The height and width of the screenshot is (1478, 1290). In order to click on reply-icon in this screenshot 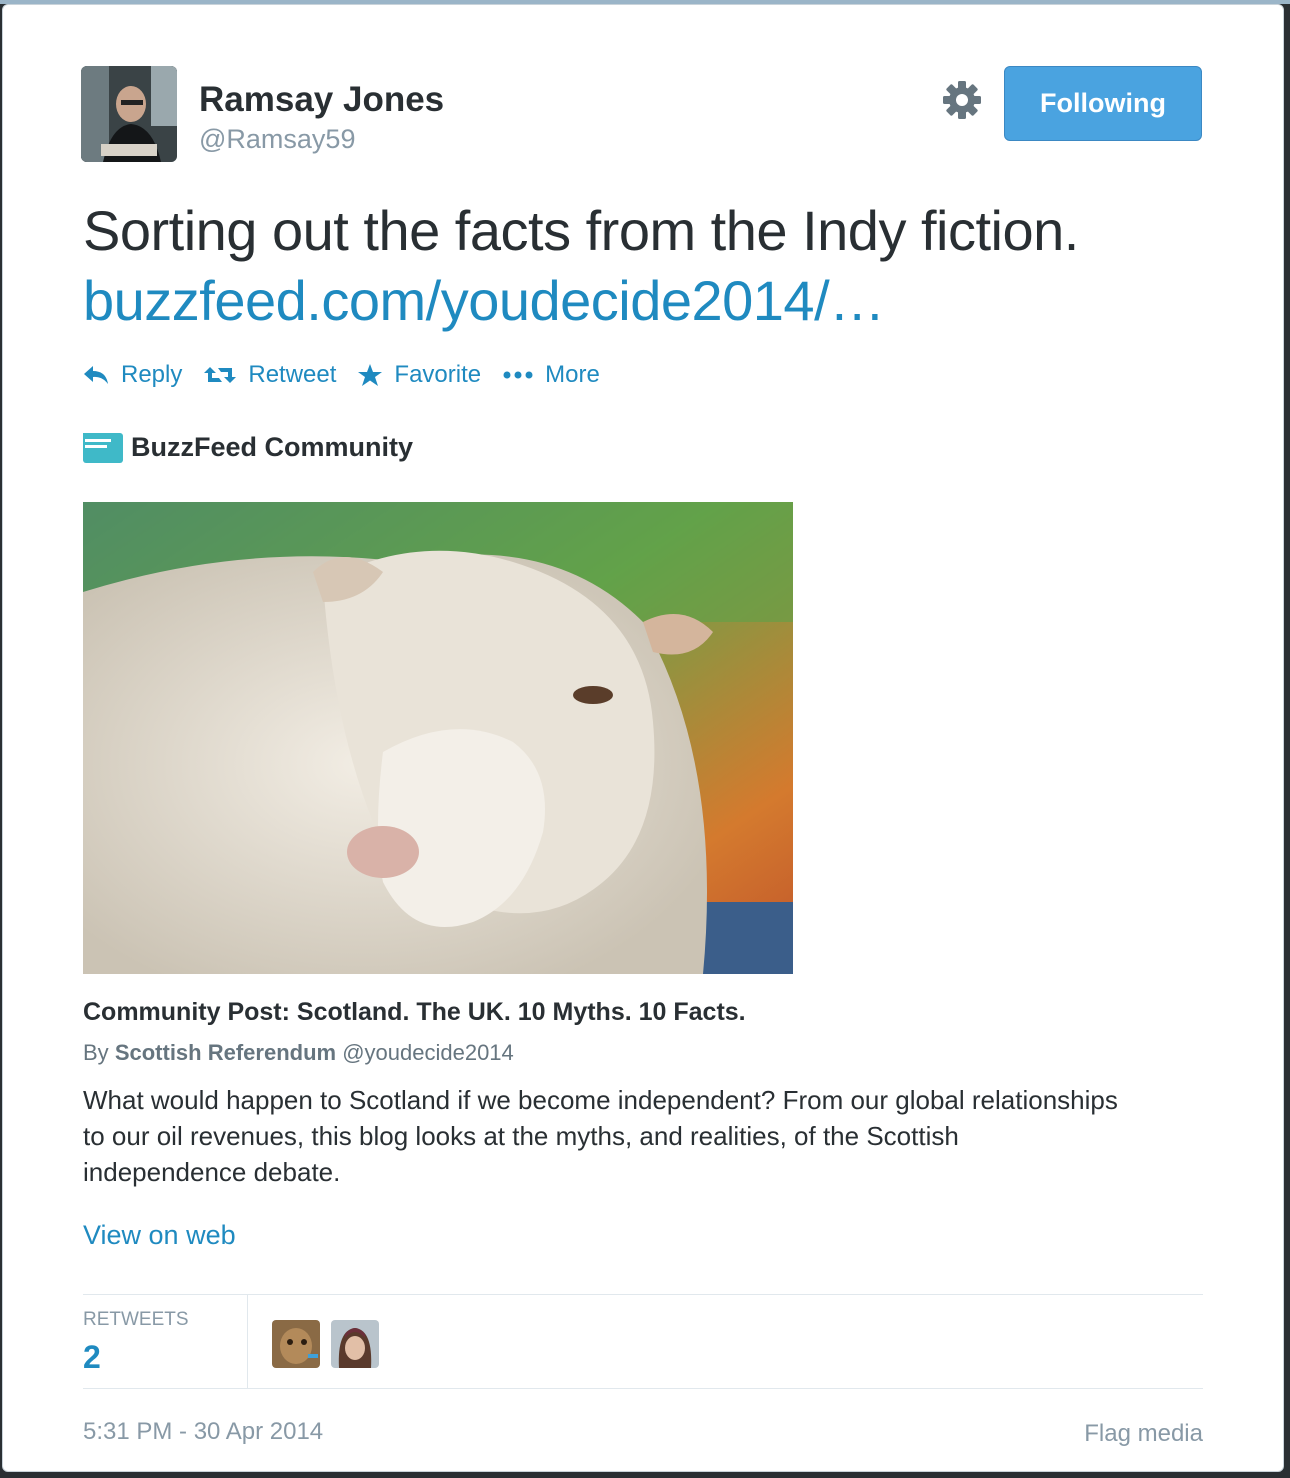, I will do `click(96, 375)`.